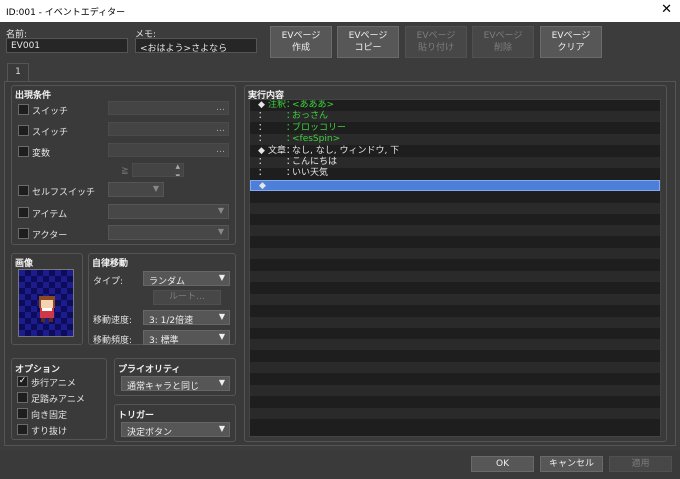 This screenshot has height=479, width=680. I want to click on close-icon: ✕, so click(666, 9).